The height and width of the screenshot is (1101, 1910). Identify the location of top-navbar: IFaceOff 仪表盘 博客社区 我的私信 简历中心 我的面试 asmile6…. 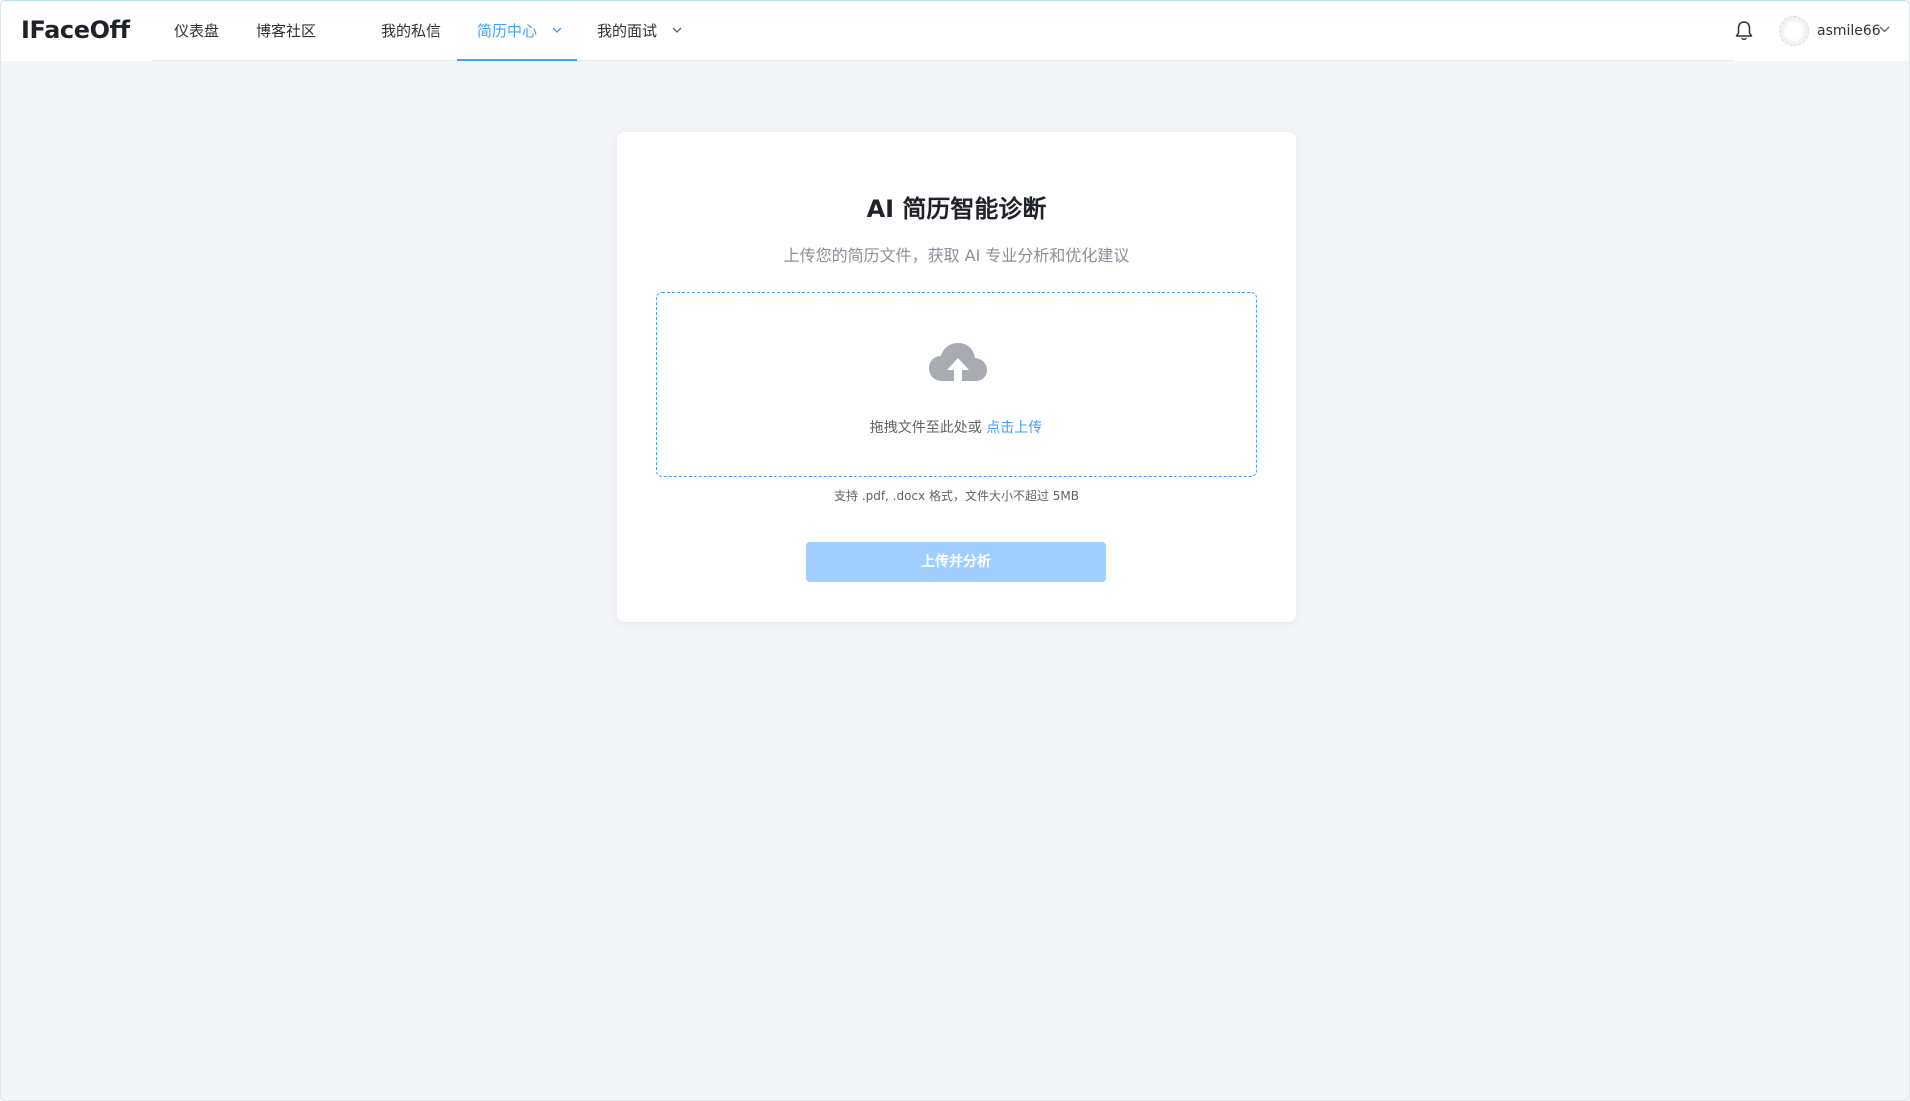
(955, 31).